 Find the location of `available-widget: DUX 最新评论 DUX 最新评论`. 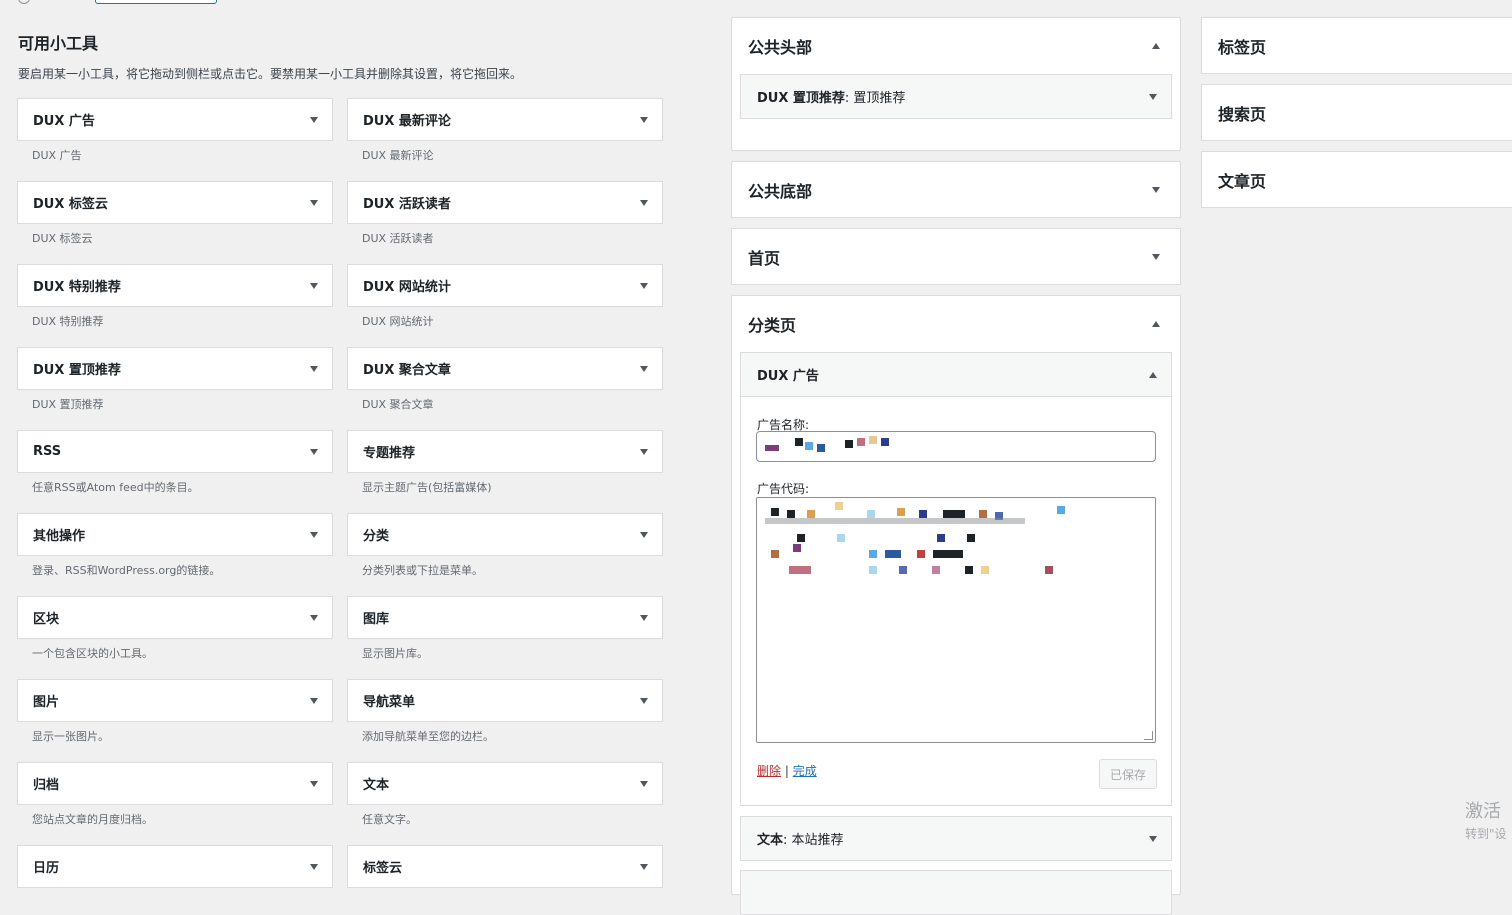

available-widget: DUX 最新评论 DUX 最新评论 is located at coordinates (505, 130).